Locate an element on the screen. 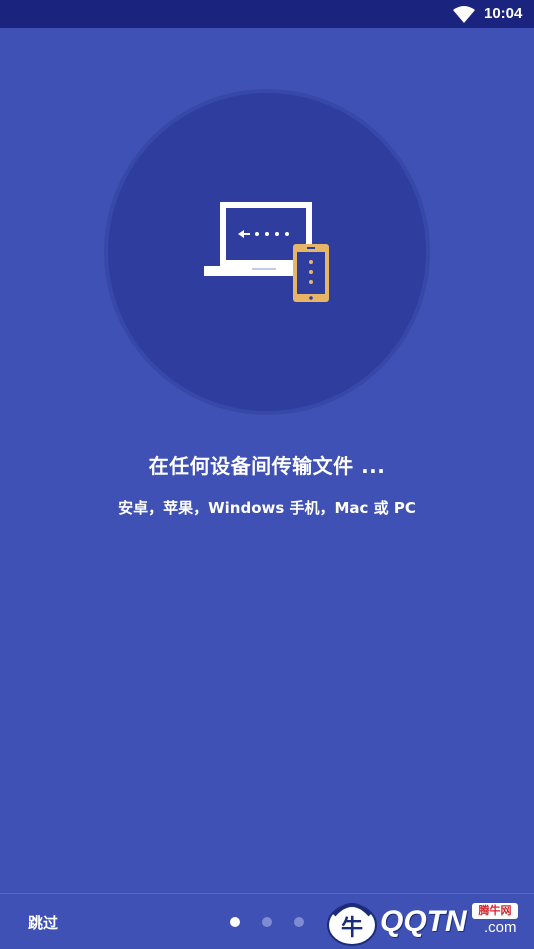 This screenshot has width=534, height=949. watermark-logo-text: QQTN is located at coordinates (423, 921).